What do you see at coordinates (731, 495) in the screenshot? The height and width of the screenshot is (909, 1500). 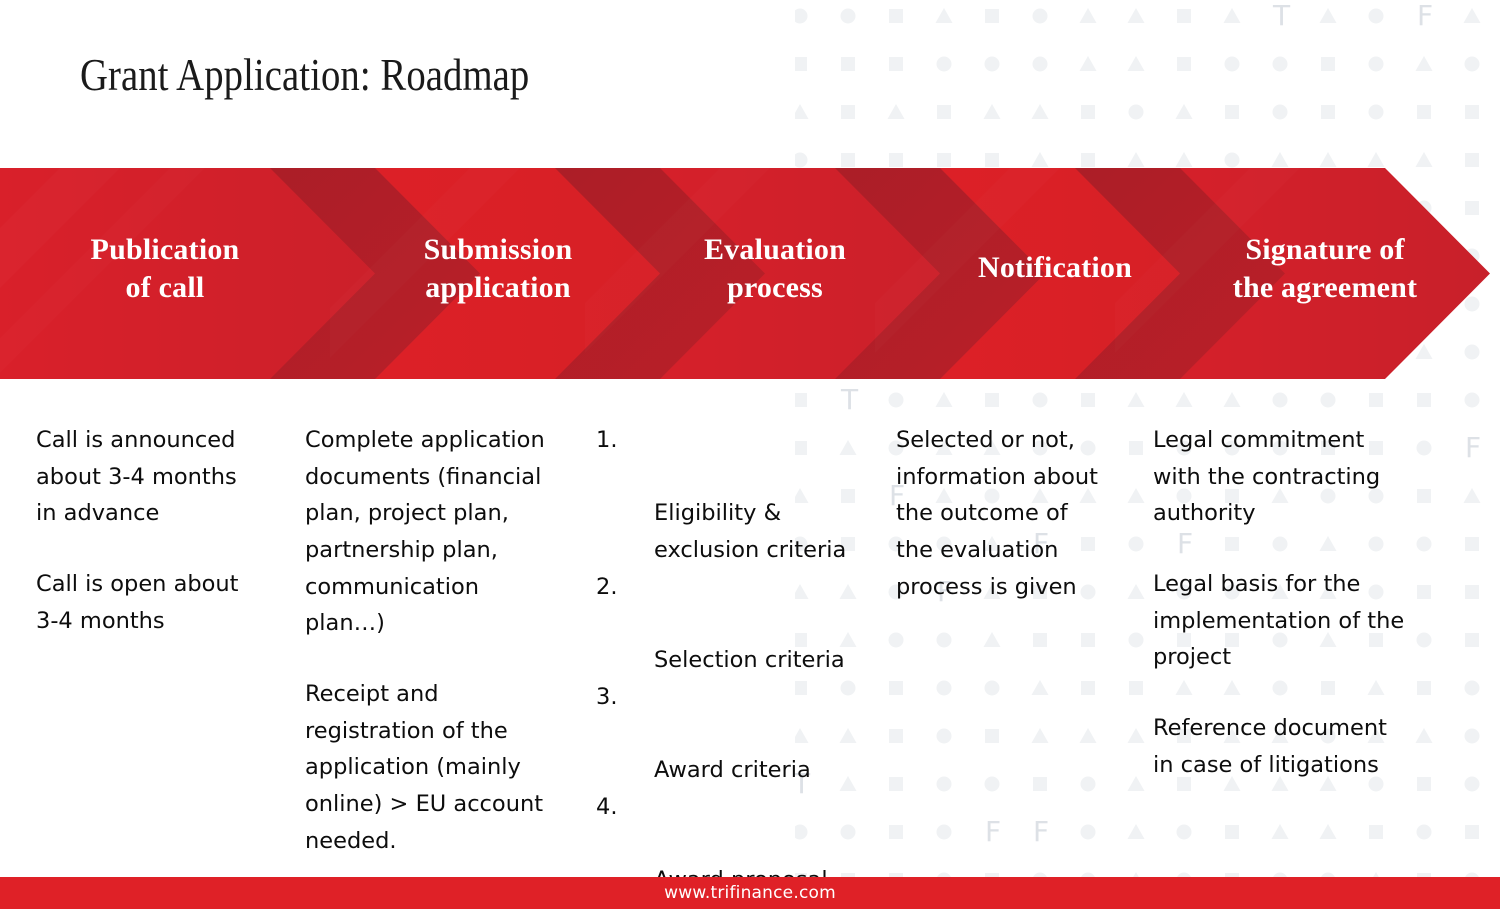 I see `list-item: 1. Eligibility & exclusion criteria` at bounding box center [731, 495].